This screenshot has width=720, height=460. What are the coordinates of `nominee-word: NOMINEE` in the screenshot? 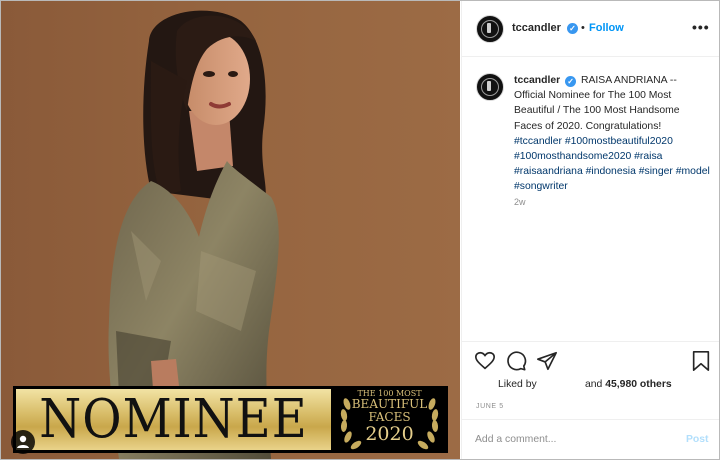 It's located at (173, 419).